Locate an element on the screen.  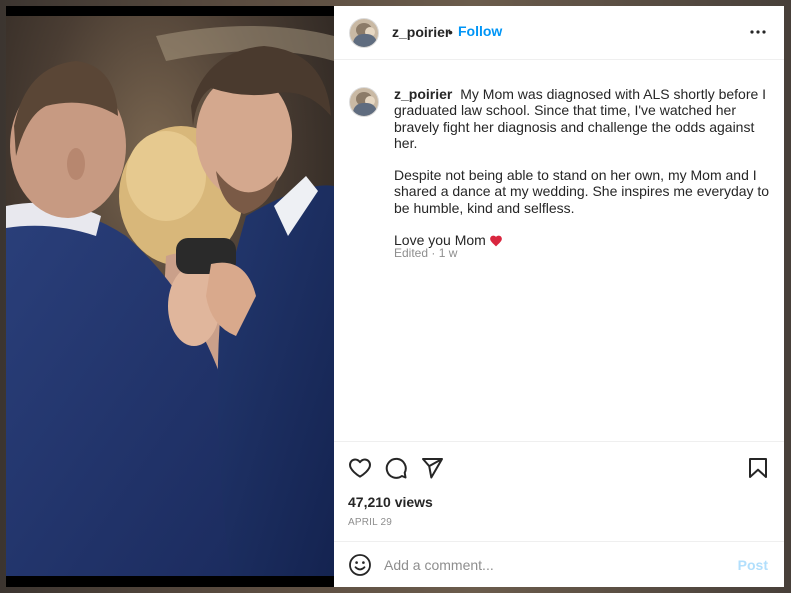
more-options-icon is located at coordinates (758, 32).